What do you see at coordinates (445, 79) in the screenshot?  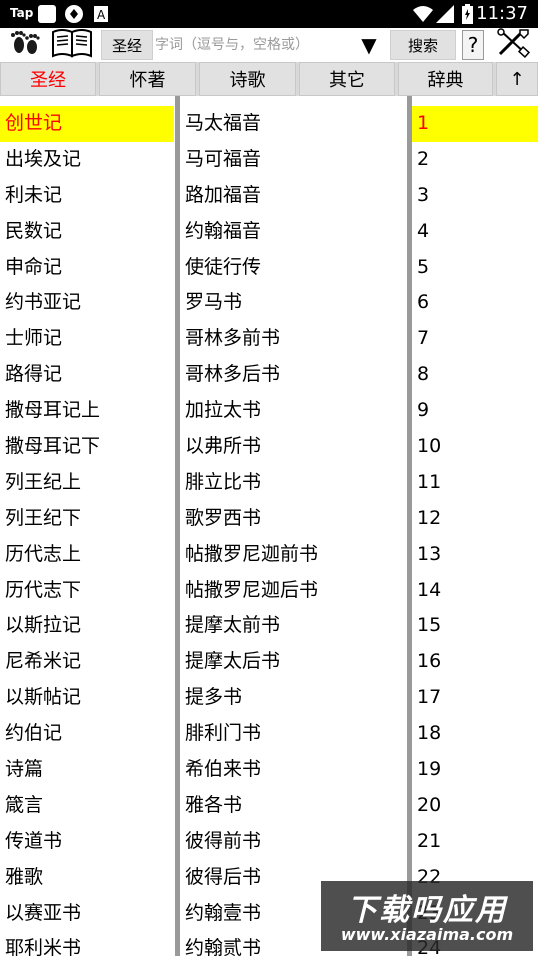 I see `tab-dictionary: 辞典` at bounding box center [445, 79].